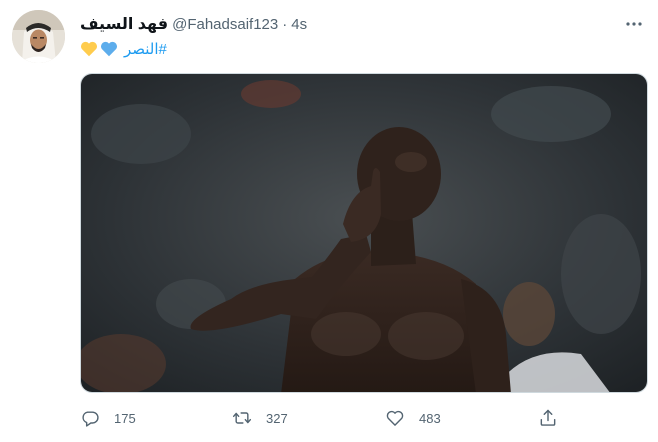 The height and width of the screenshot is (442, 658). What do you see at coordinates (413, 418) in the screenshot?
I see `like-button: 483` at bounding box center [413, 418].